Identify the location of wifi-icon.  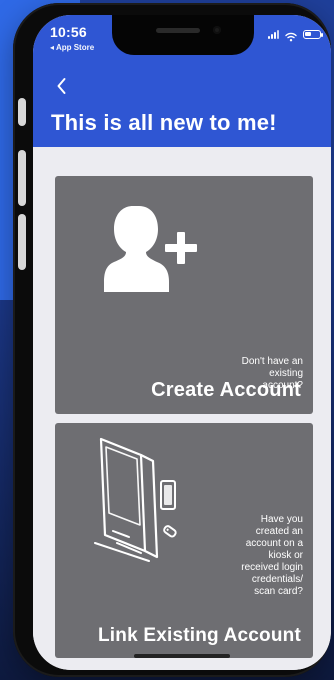
(291, 35).